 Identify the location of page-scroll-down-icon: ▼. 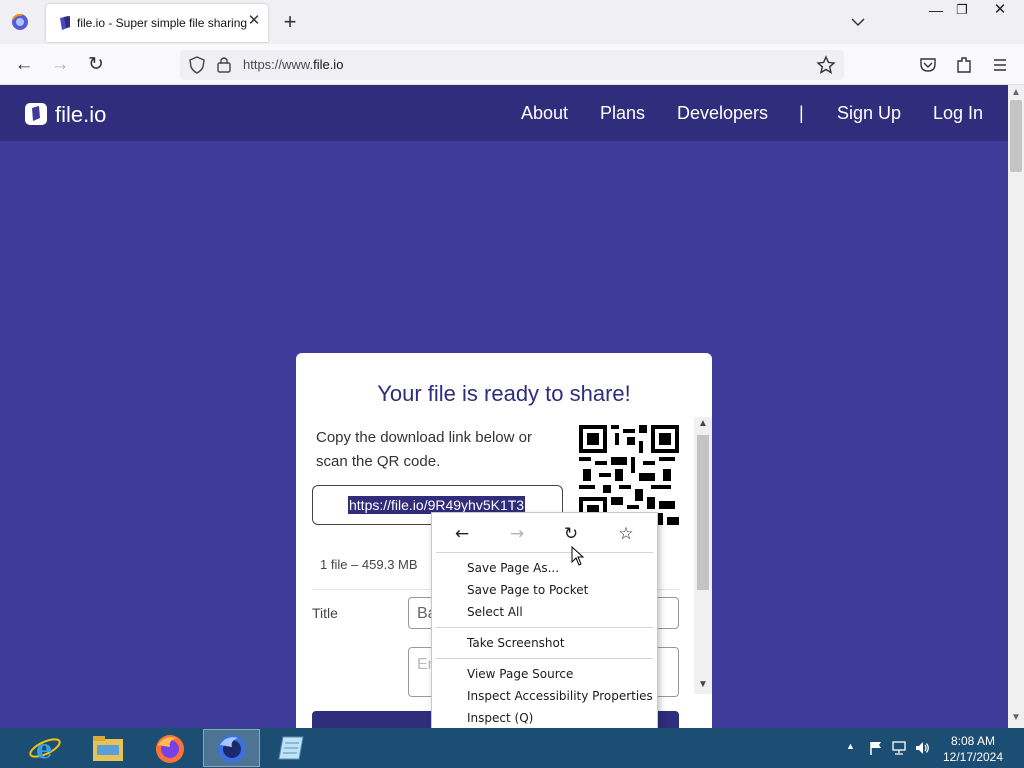
(1016, 717).